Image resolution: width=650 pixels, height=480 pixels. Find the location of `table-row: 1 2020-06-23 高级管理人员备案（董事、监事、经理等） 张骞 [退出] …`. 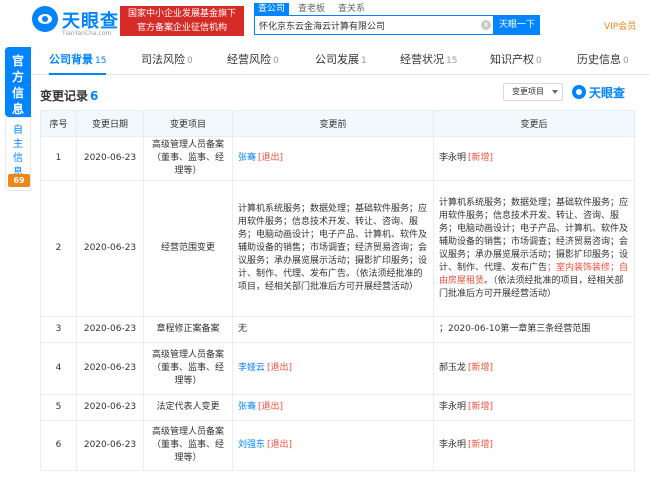

table-row: 1 2020-06-23 高级管理人员备案（董事、监事、经理等） 张骞 [退出] … is located at coordinates (337, 158).